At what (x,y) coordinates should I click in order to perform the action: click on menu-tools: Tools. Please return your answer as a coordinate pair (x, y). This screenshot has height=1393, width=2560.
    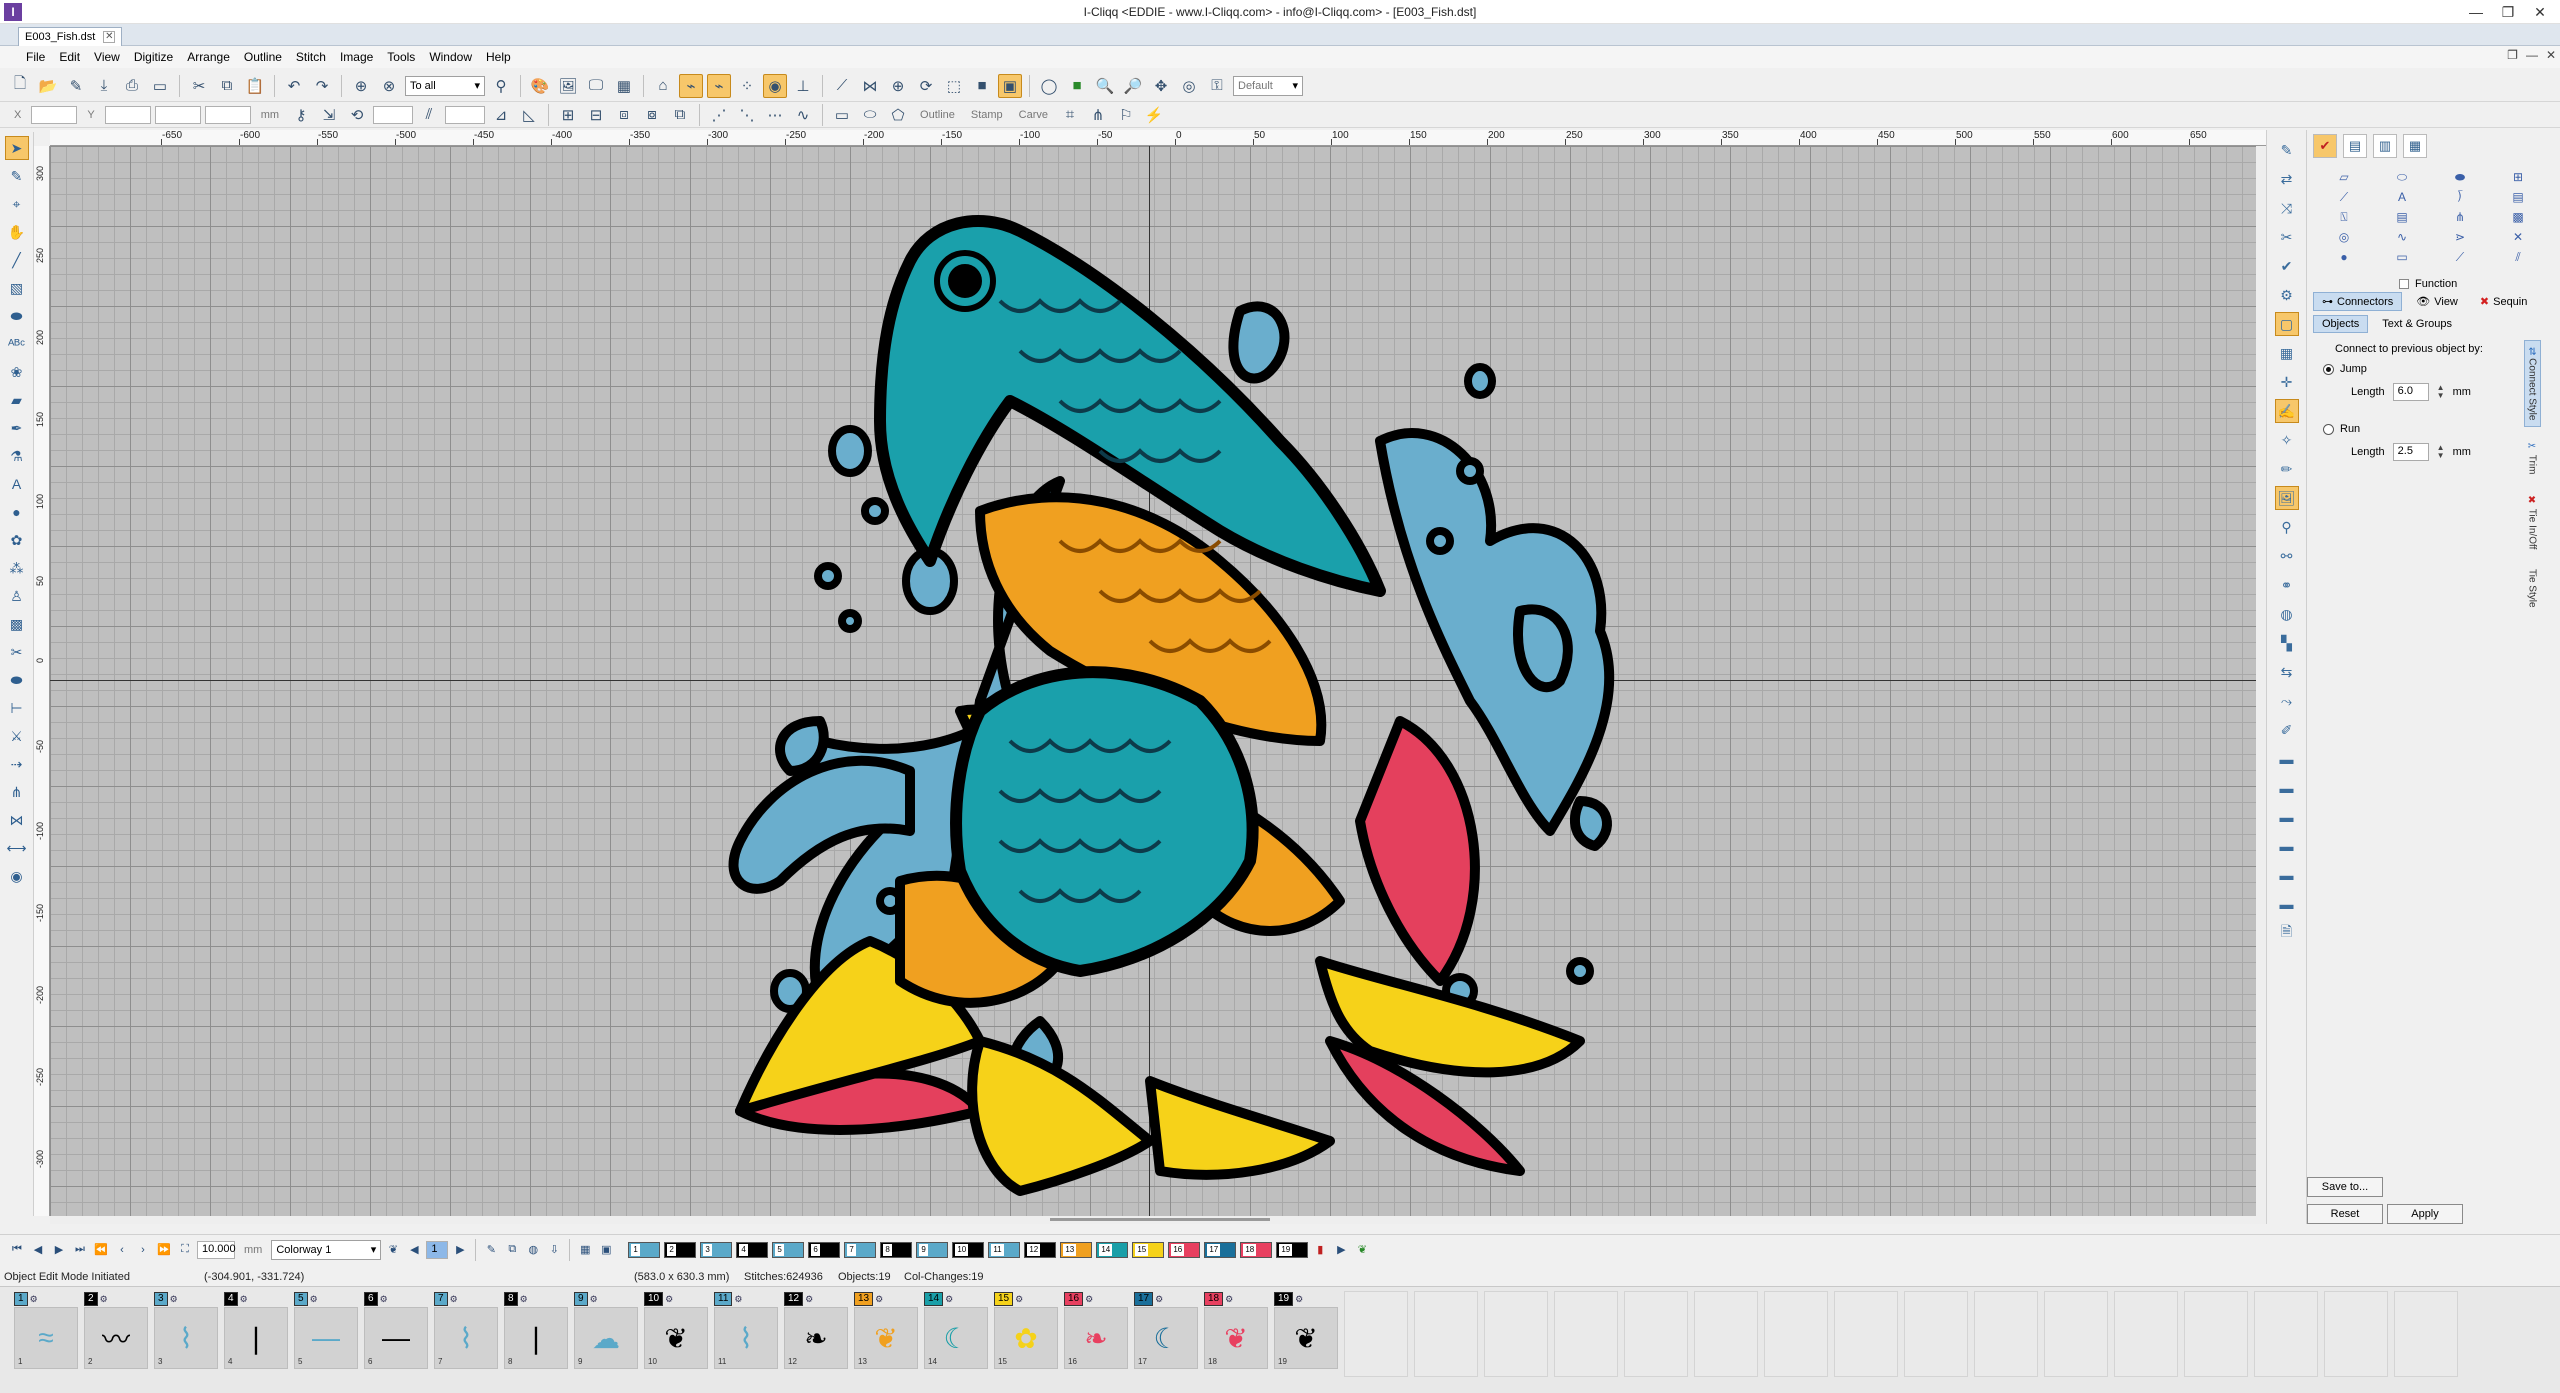
    Looking at the image, I should click on (401, 57).